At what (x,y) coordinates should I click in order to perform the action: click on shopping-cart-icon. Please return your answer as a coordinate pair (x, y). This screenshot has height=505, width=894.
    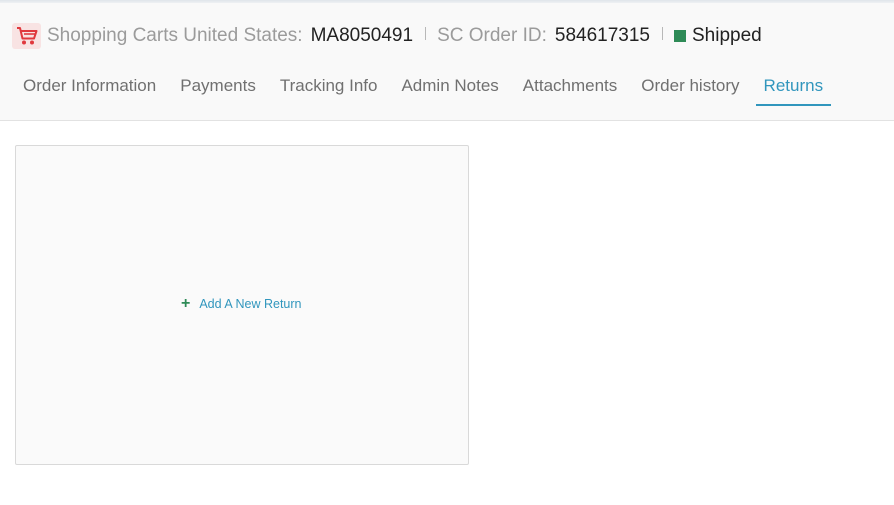
    Looking at the image, I should click on (26, 36).